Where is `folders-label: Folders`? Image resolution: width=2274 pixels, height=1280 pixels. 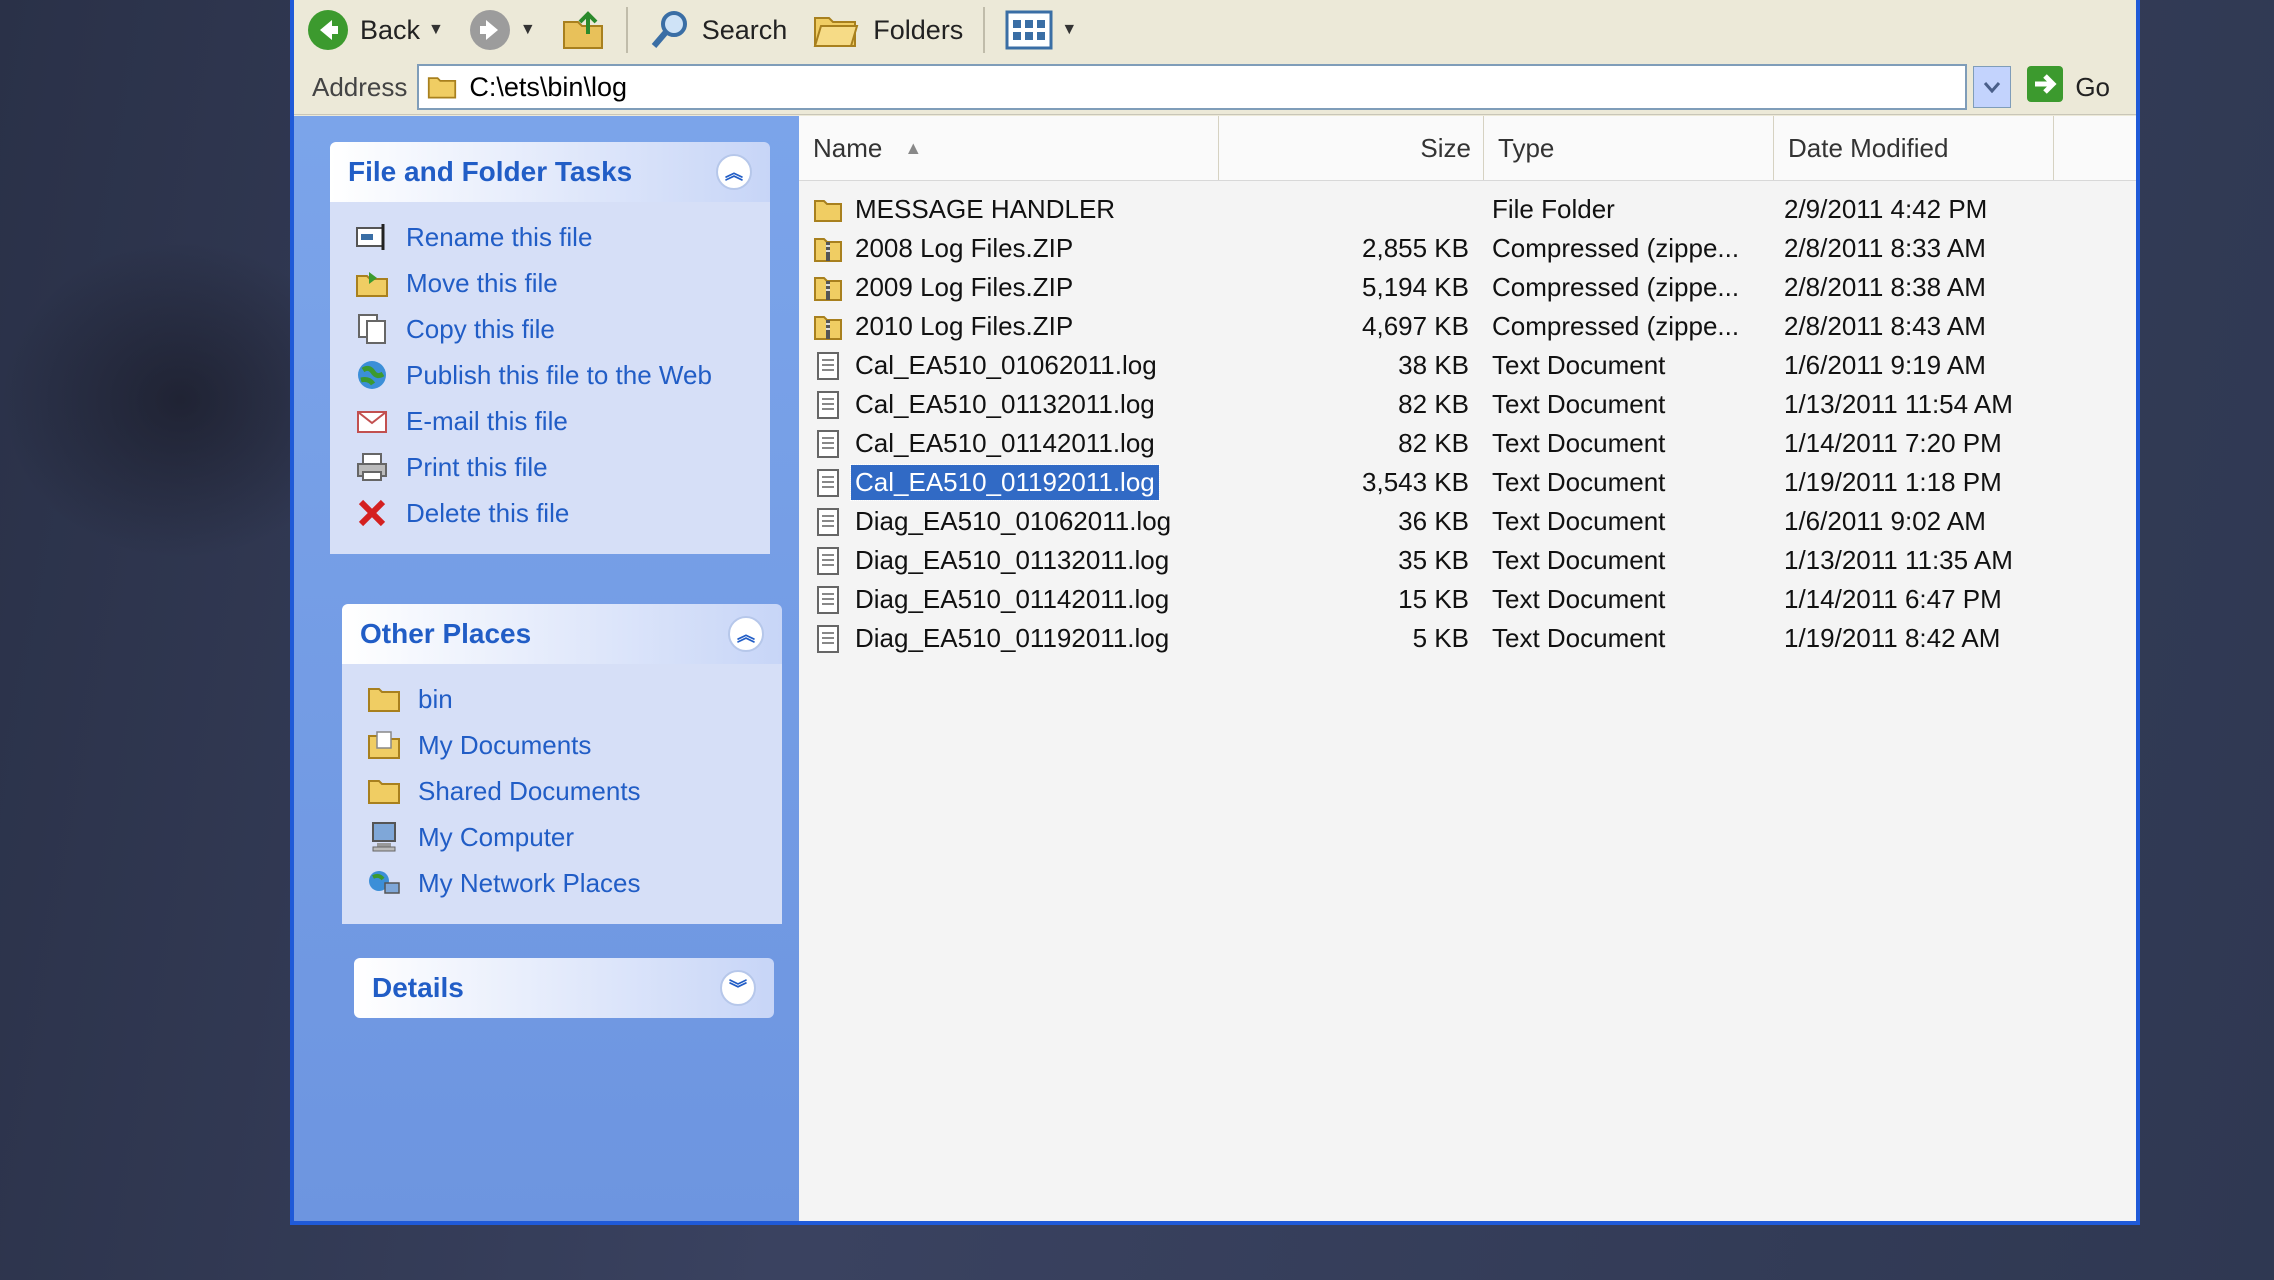
folders-label: Folders is located at coordinates (918, 29).